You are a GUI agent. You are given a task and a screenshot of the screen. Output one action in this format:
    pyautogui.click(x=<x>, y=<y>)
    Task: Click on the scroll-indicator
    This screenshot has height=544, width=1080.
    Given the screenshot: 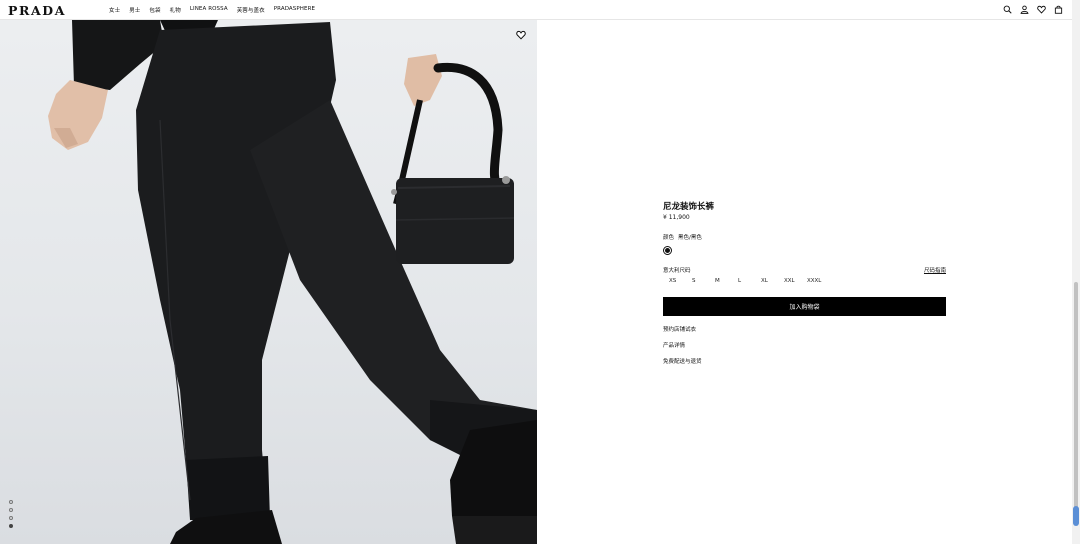 What is the action you would take?
    pyautogui.click(x=1076, y=516)
    